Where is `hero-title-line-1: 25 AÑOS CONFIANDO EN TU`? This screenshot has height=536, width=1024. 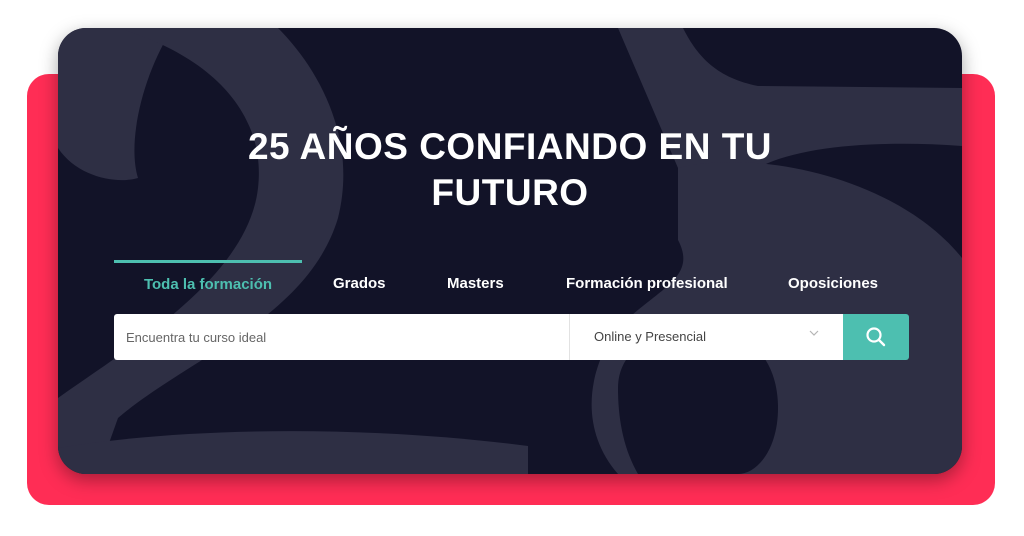 hero-title-line-1: 25 AÑOS CONFIANDO EN TU is located at coordinates (510, 146).